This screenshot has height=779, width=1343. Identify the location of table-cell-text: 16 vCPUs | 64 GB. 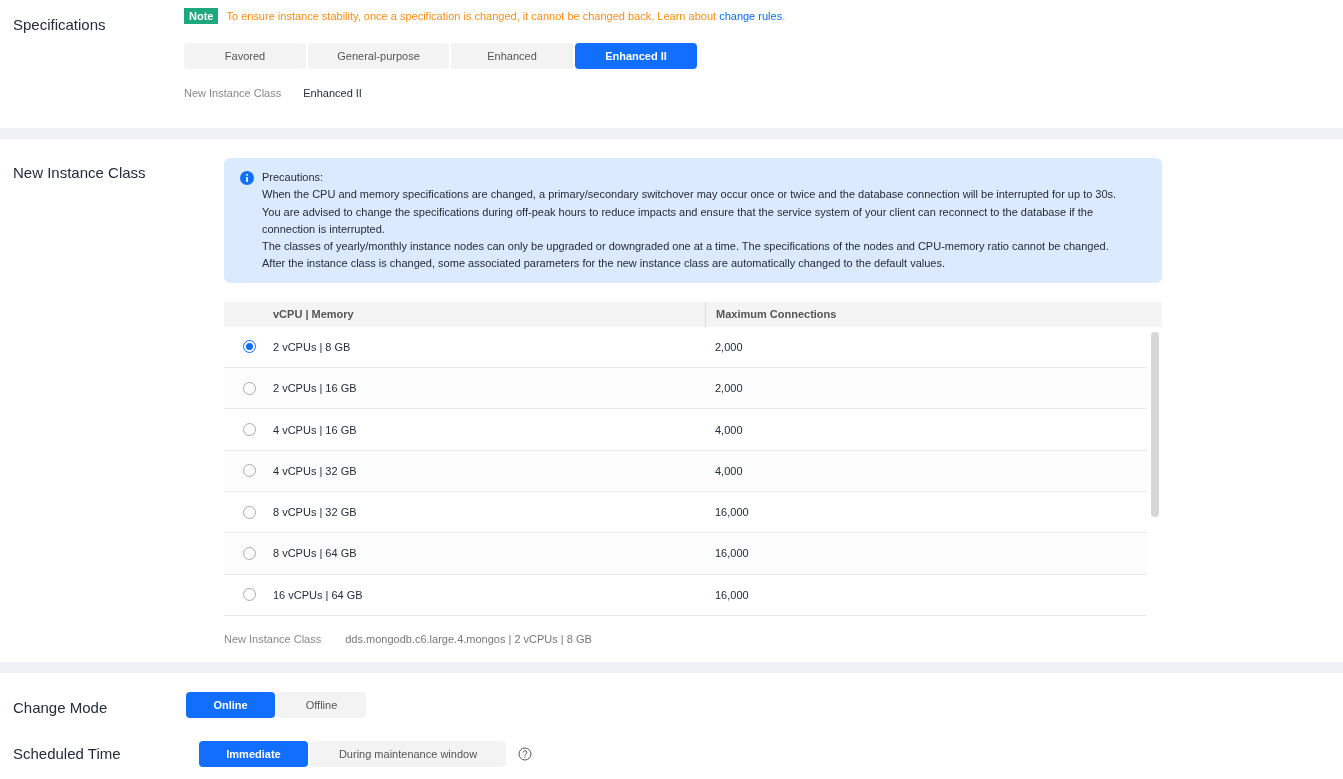
(318, 594).